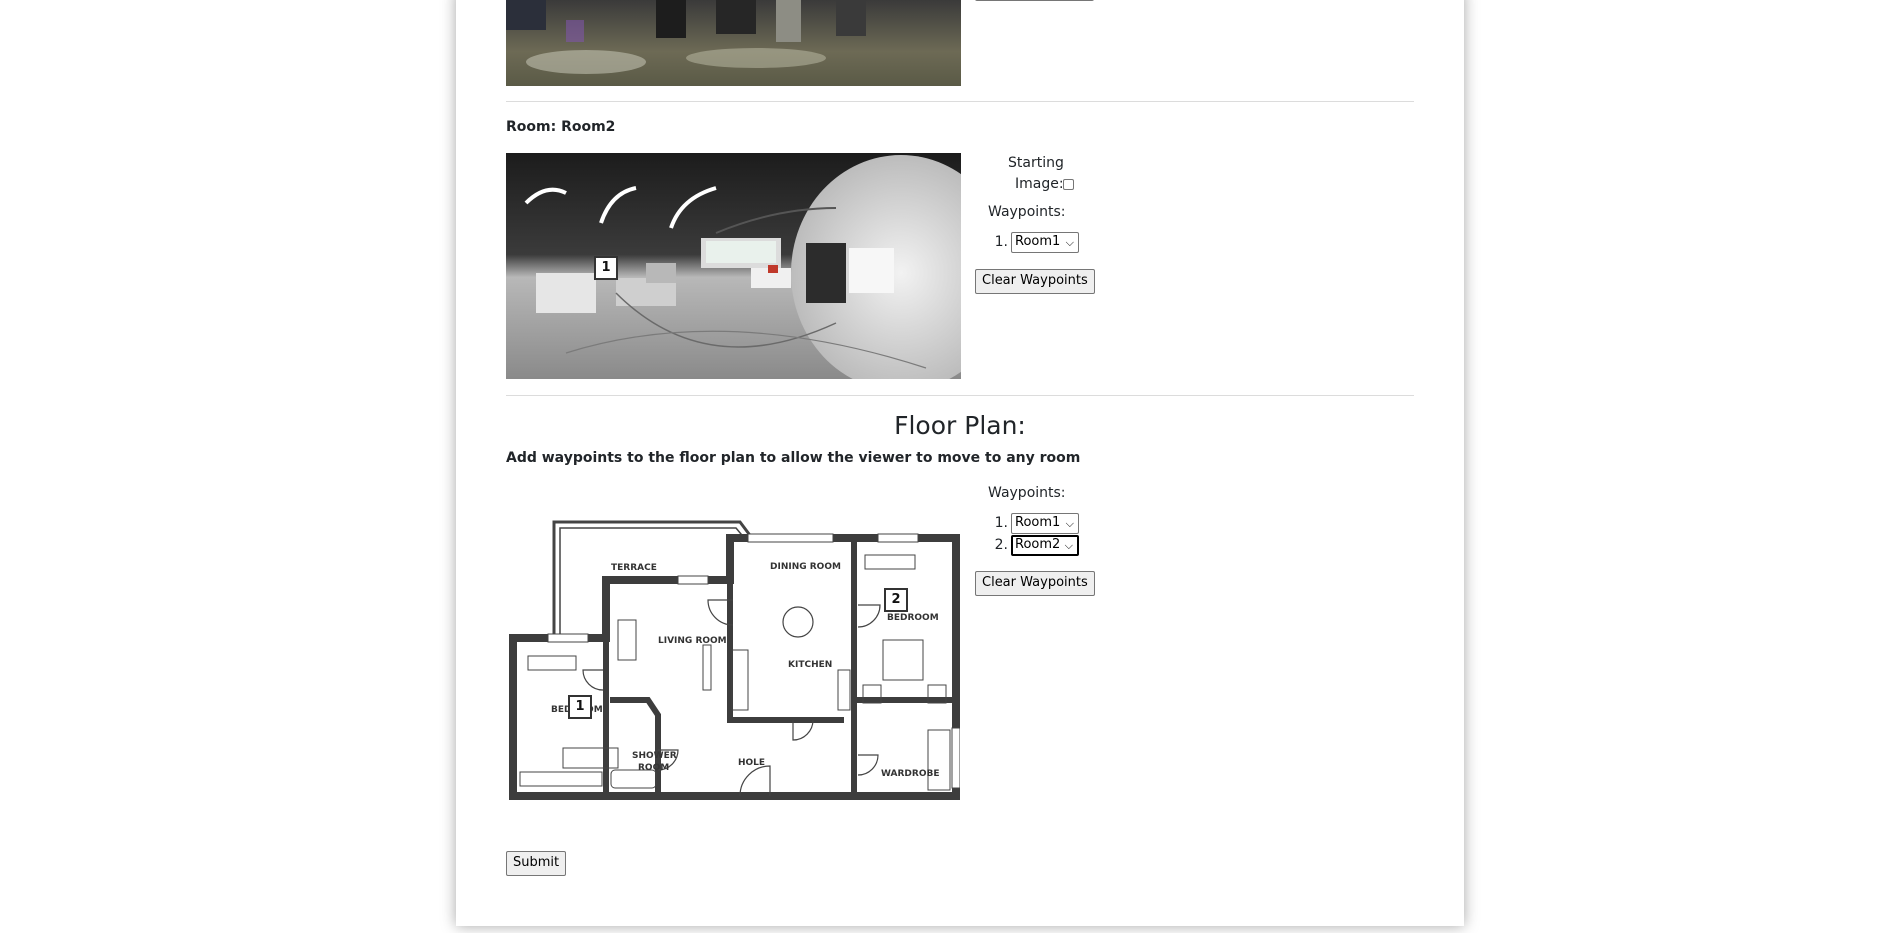 Image resolution: width=1897 pixels, height=933 pixels. I want to click on svg-text: ROOM, so click(653, 768).